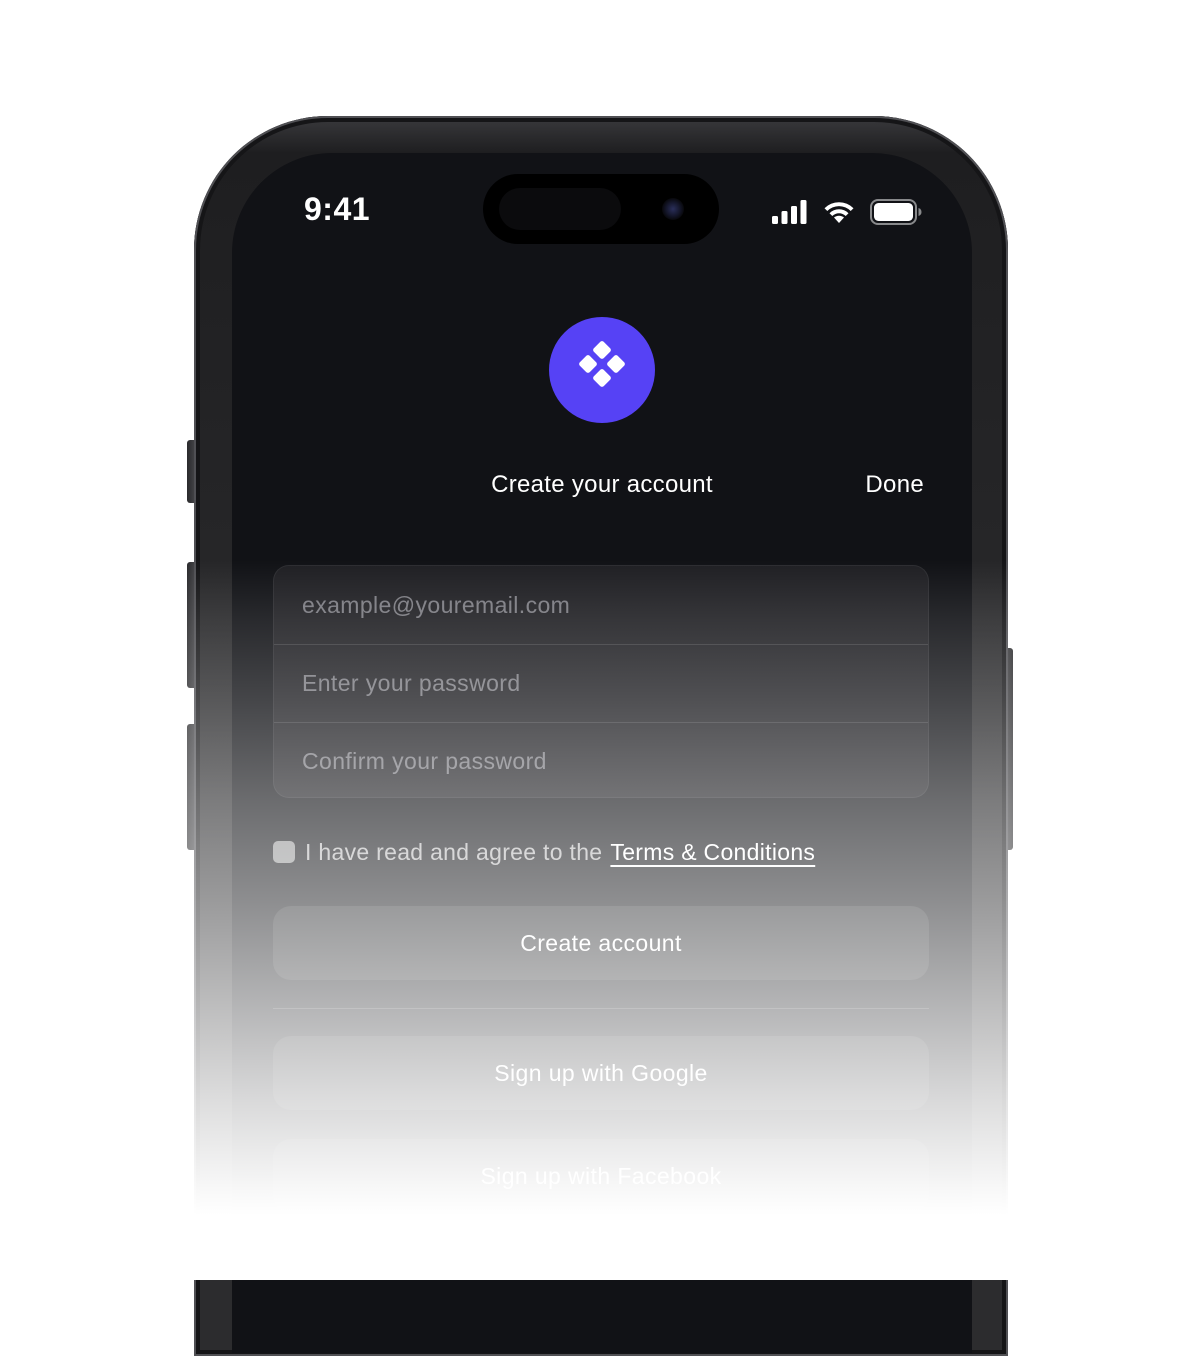 The height and width of the screenshot is (1356, 1200). I want to click on done-button: Done, so click(894, 485).